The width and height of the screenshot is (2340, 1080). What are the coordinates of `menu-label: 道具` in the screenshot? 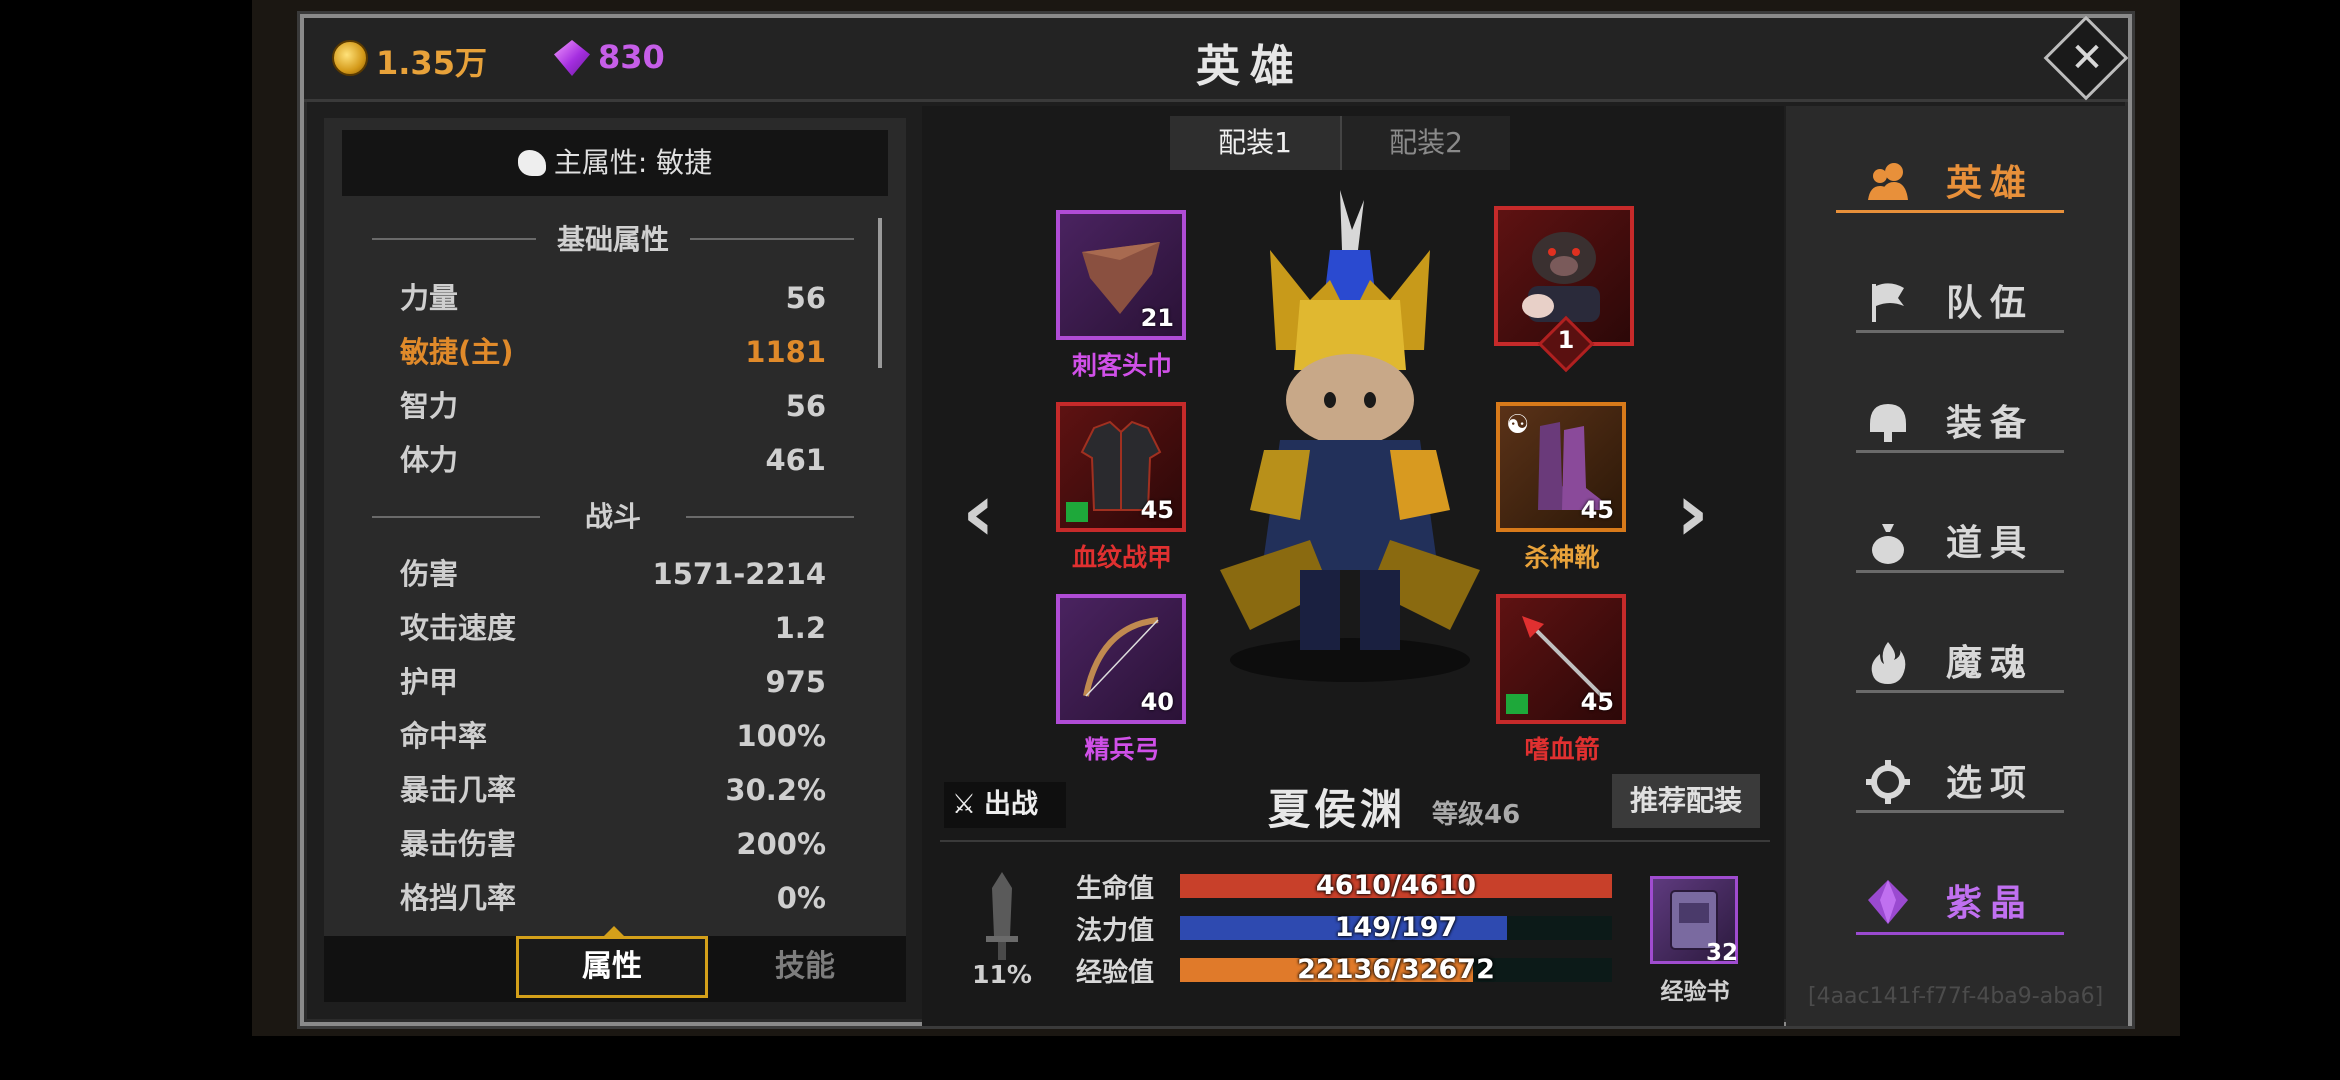 It's located at (1990, 543).